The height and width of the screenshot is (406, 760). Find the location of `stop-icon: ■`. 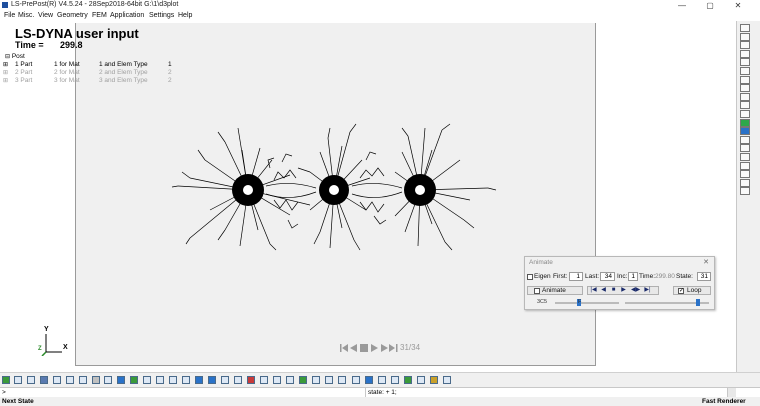

stop-icon: ■ is located at coordinates (613, 290).